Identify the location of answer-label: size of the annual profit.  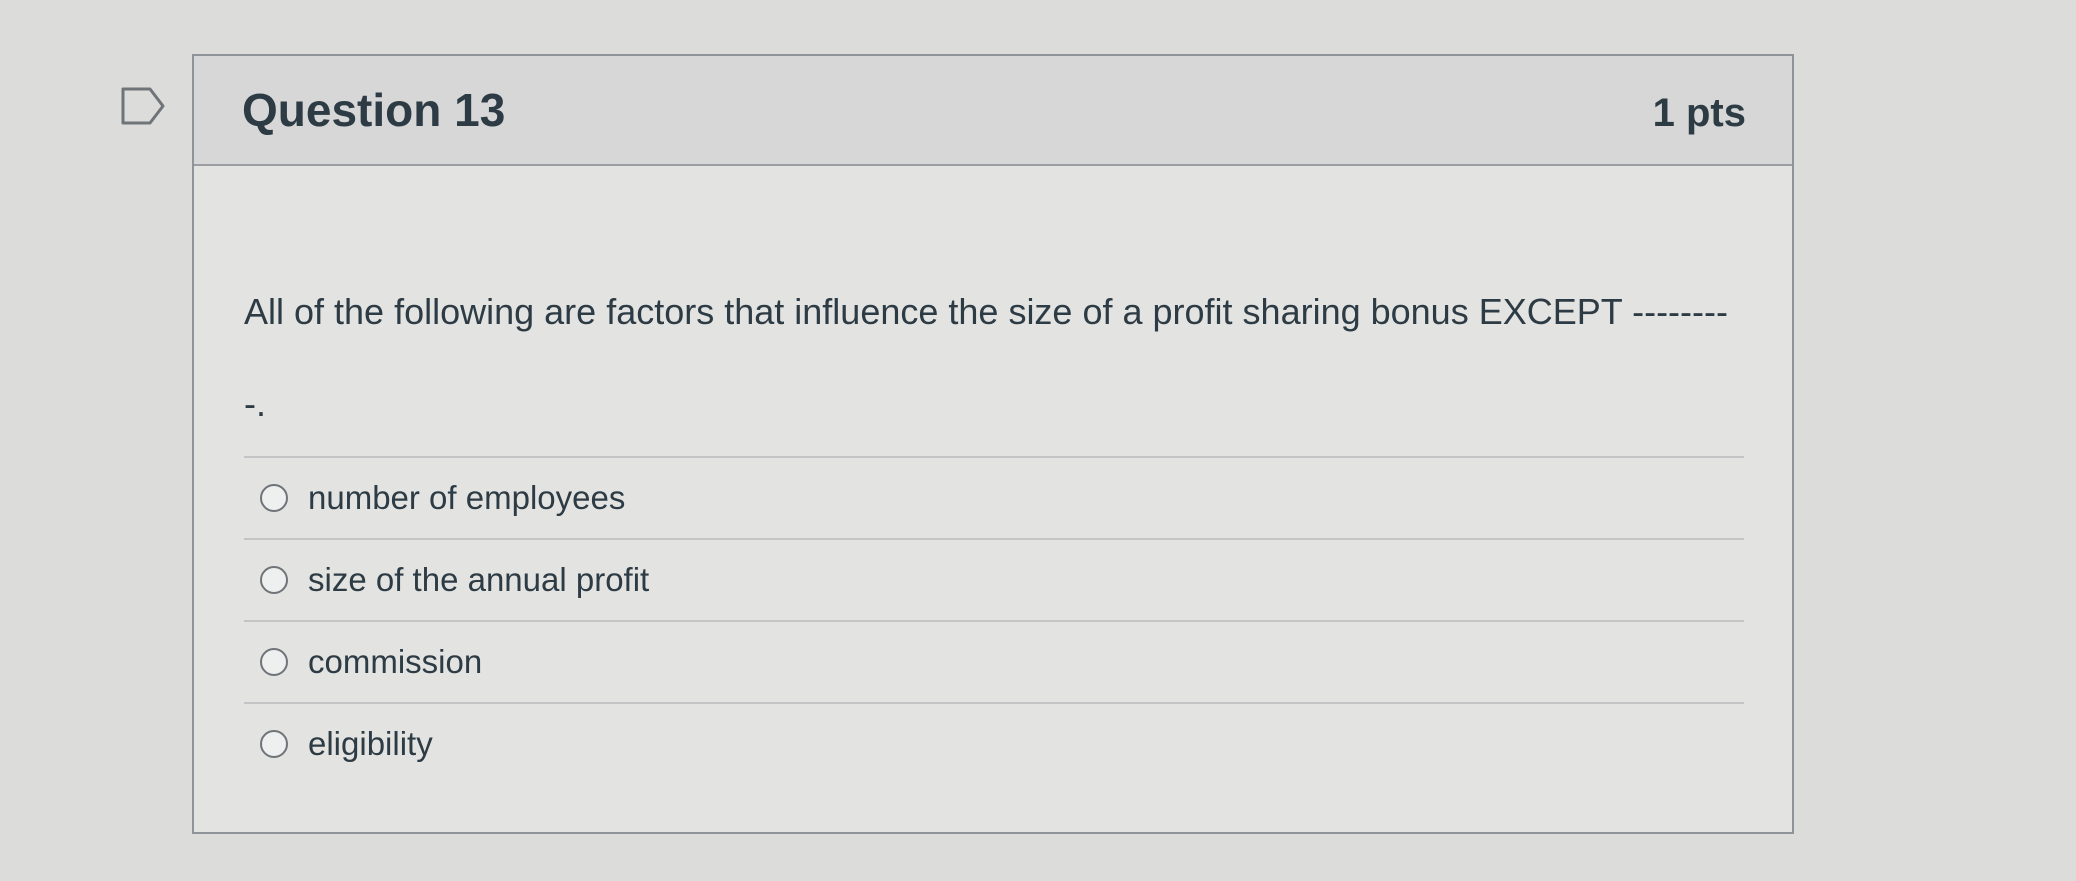
(479, 579).